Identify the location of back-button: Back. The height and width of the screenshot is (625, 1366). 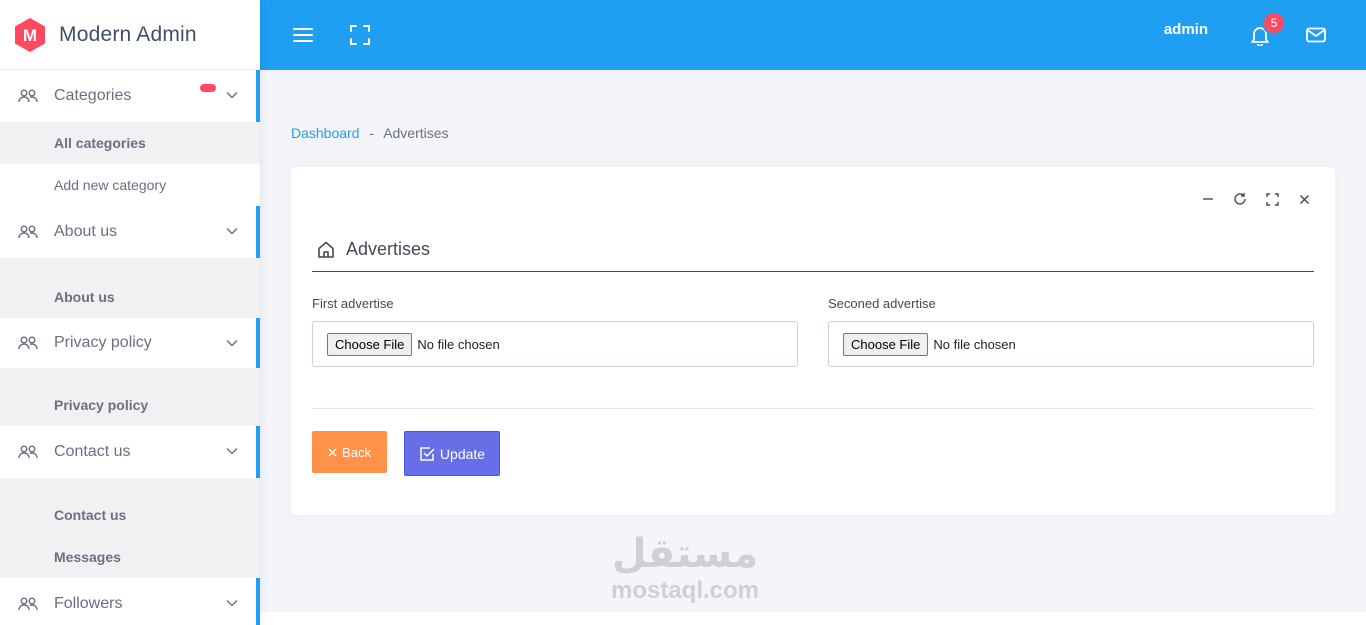
(349, 452).